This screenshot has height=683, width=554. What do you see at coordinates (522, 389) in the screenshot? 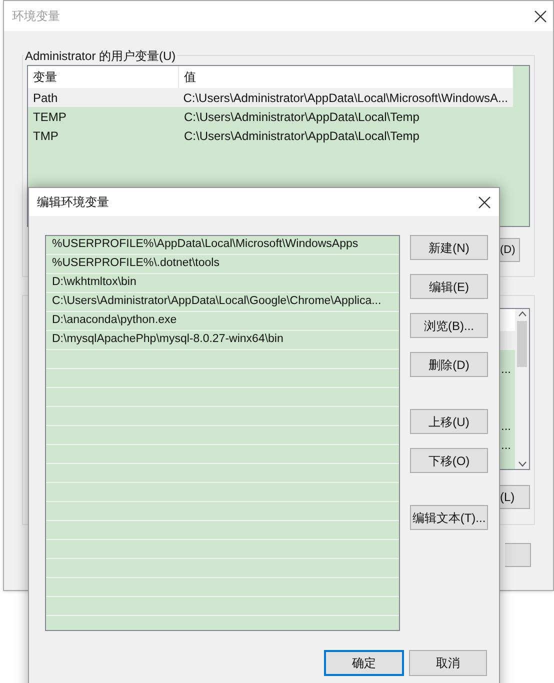
I see `scrollbar` at bounding box center [522, 389].